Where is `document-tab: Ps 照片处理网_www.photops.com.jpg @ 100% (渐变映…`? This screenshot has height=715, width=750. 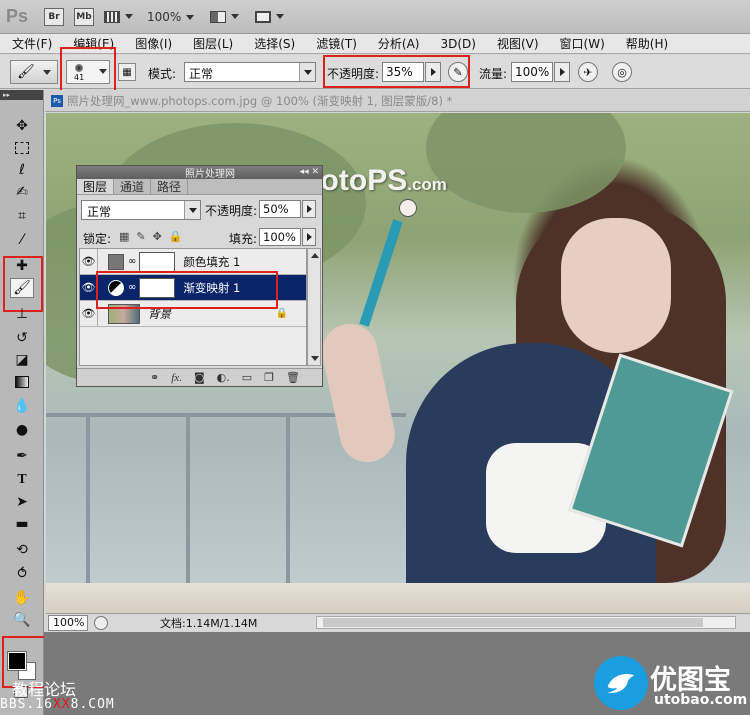
document-tab: Ps 照片处理网_www.photops.com.jpg @ 100% (渐变映… is located at coordinates (397, 101).